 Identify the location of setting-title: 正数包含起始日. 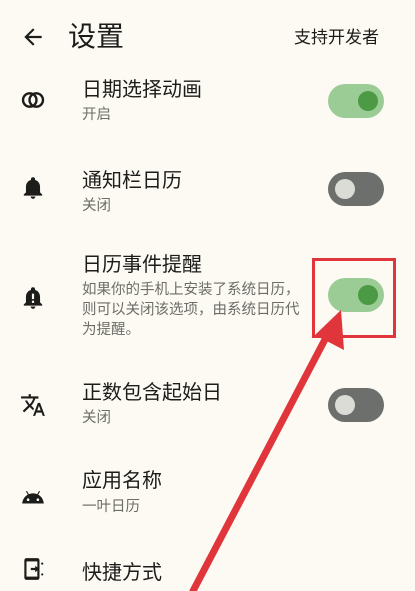
(152, 392).